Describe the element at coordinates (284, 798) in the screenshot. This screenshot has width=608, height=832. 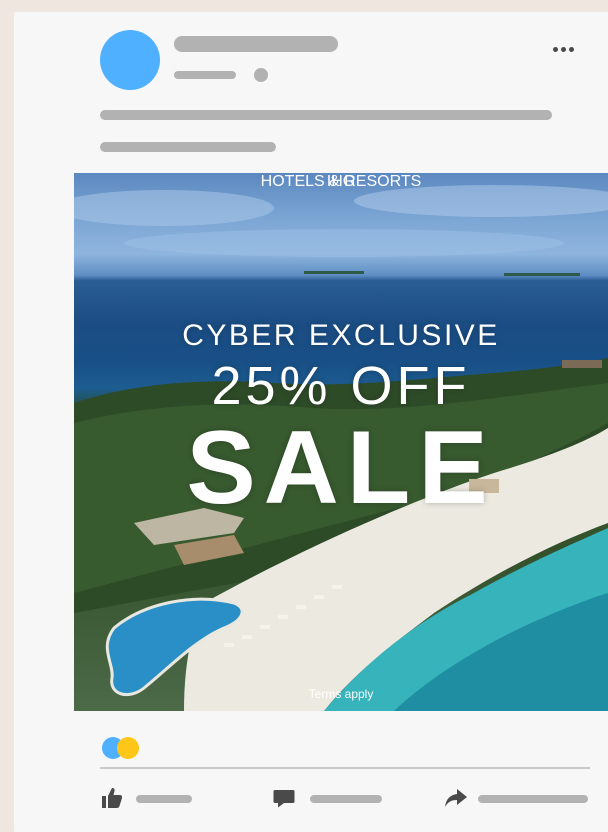
I see `comment-icon` at that location.